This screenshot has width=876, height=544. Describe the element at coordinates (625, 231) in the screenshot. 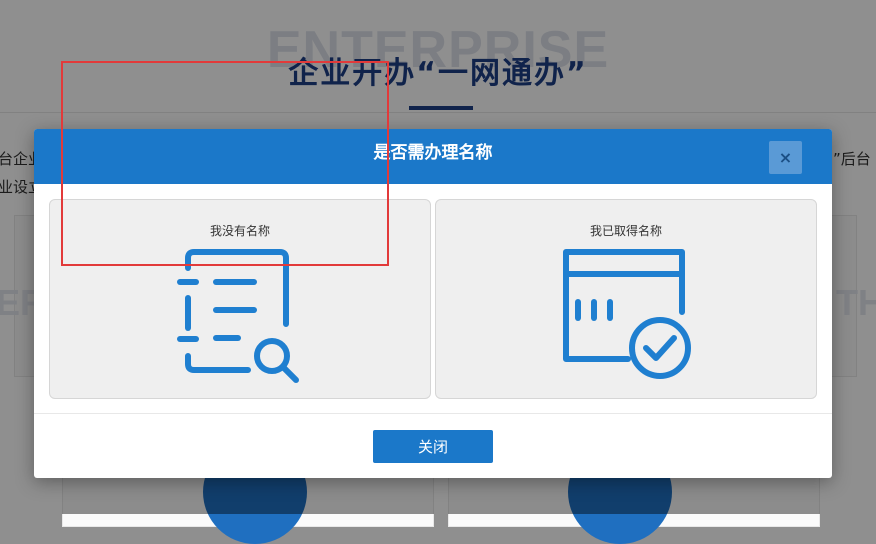

I see `option-has-name-label: 我已取得名称` at that location.